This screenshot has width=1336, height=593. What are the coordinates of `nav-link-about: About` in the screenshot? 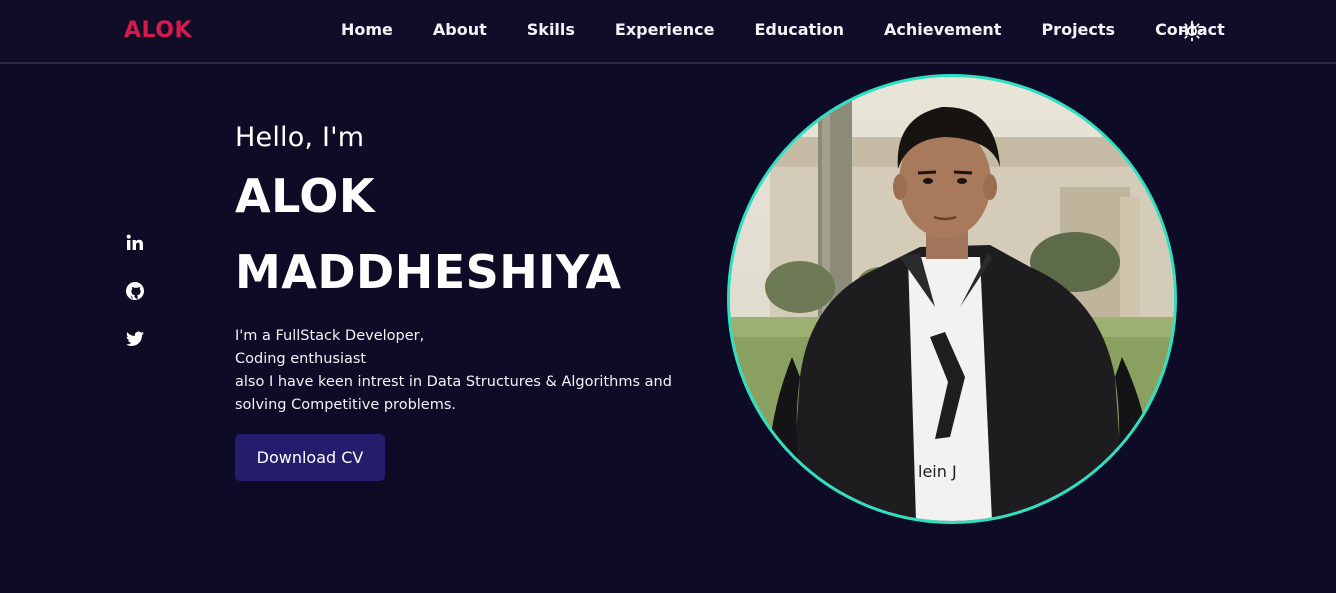 It's located at (460, 29).